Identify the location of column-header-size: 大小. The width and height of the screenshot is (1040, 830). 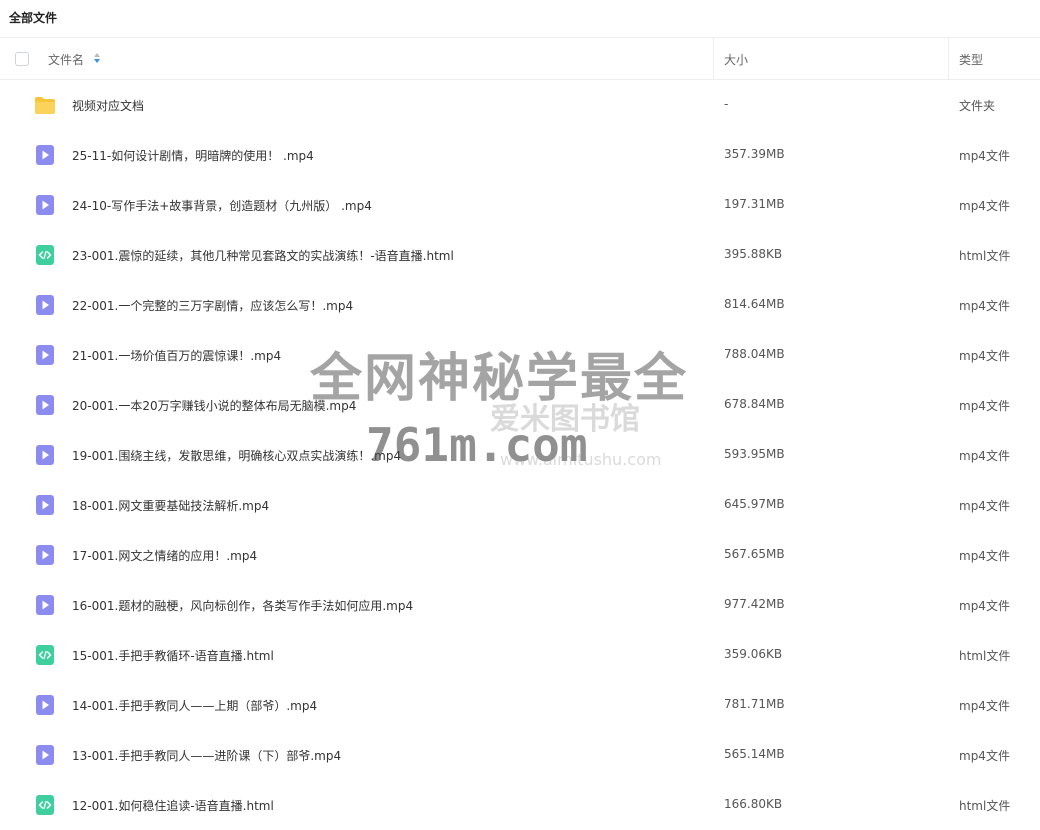
(736, 59).